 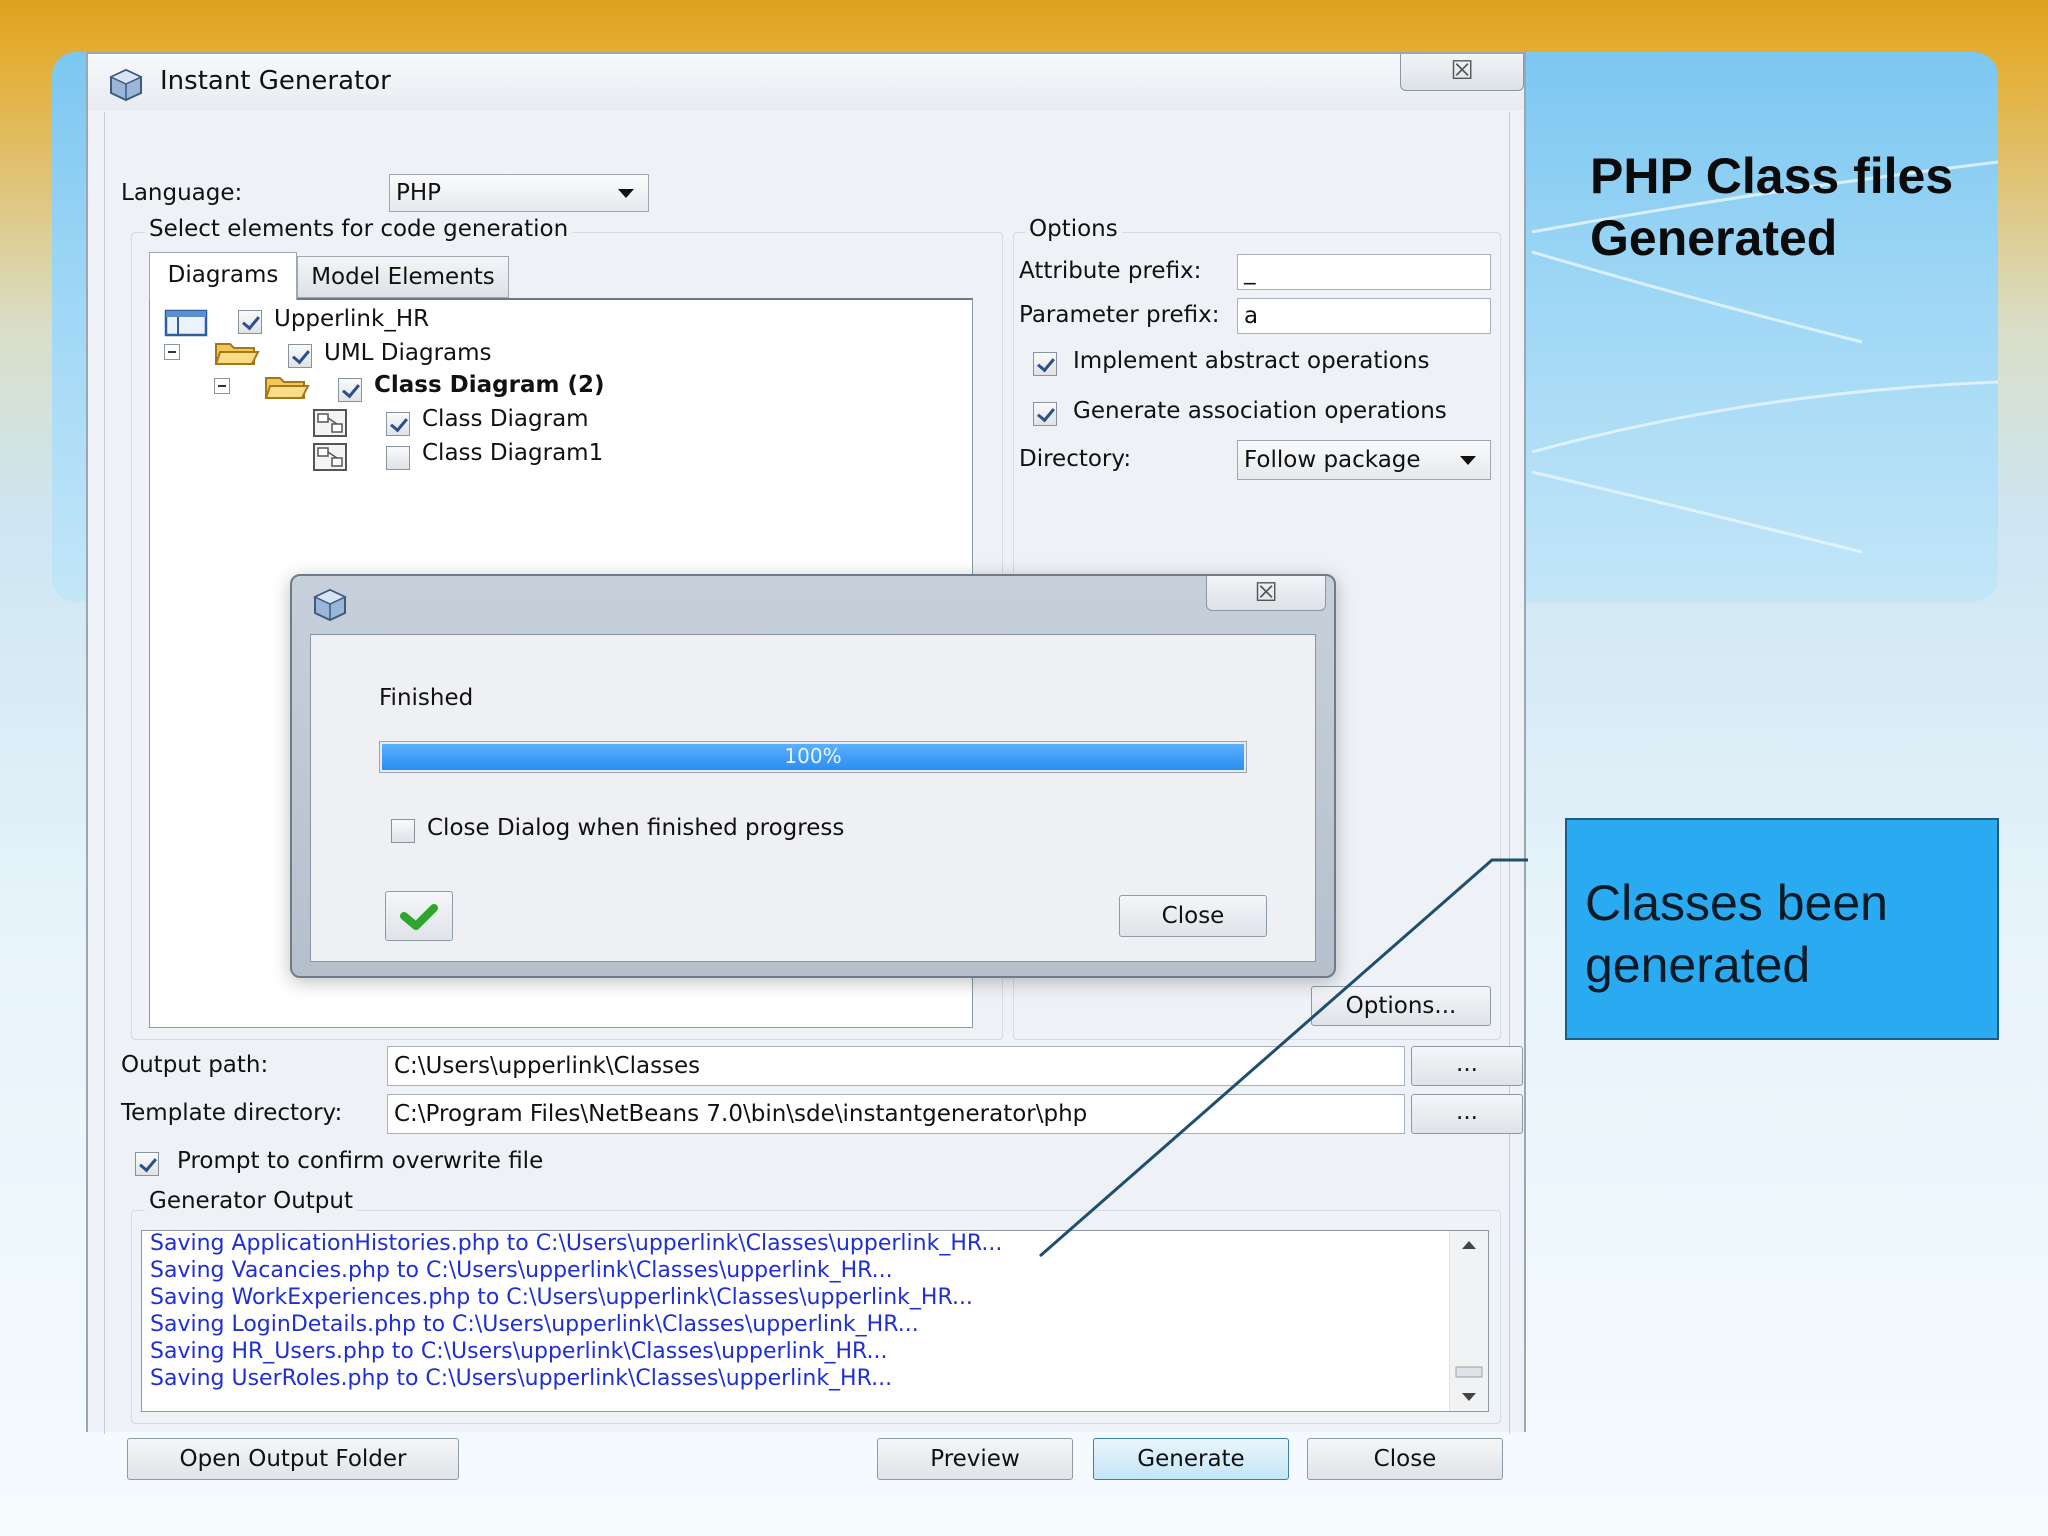 What do you see at coordinates (275, 81) in the screenshot?
I see `window-title: Instant Generator` at bounding box center [275, 81].